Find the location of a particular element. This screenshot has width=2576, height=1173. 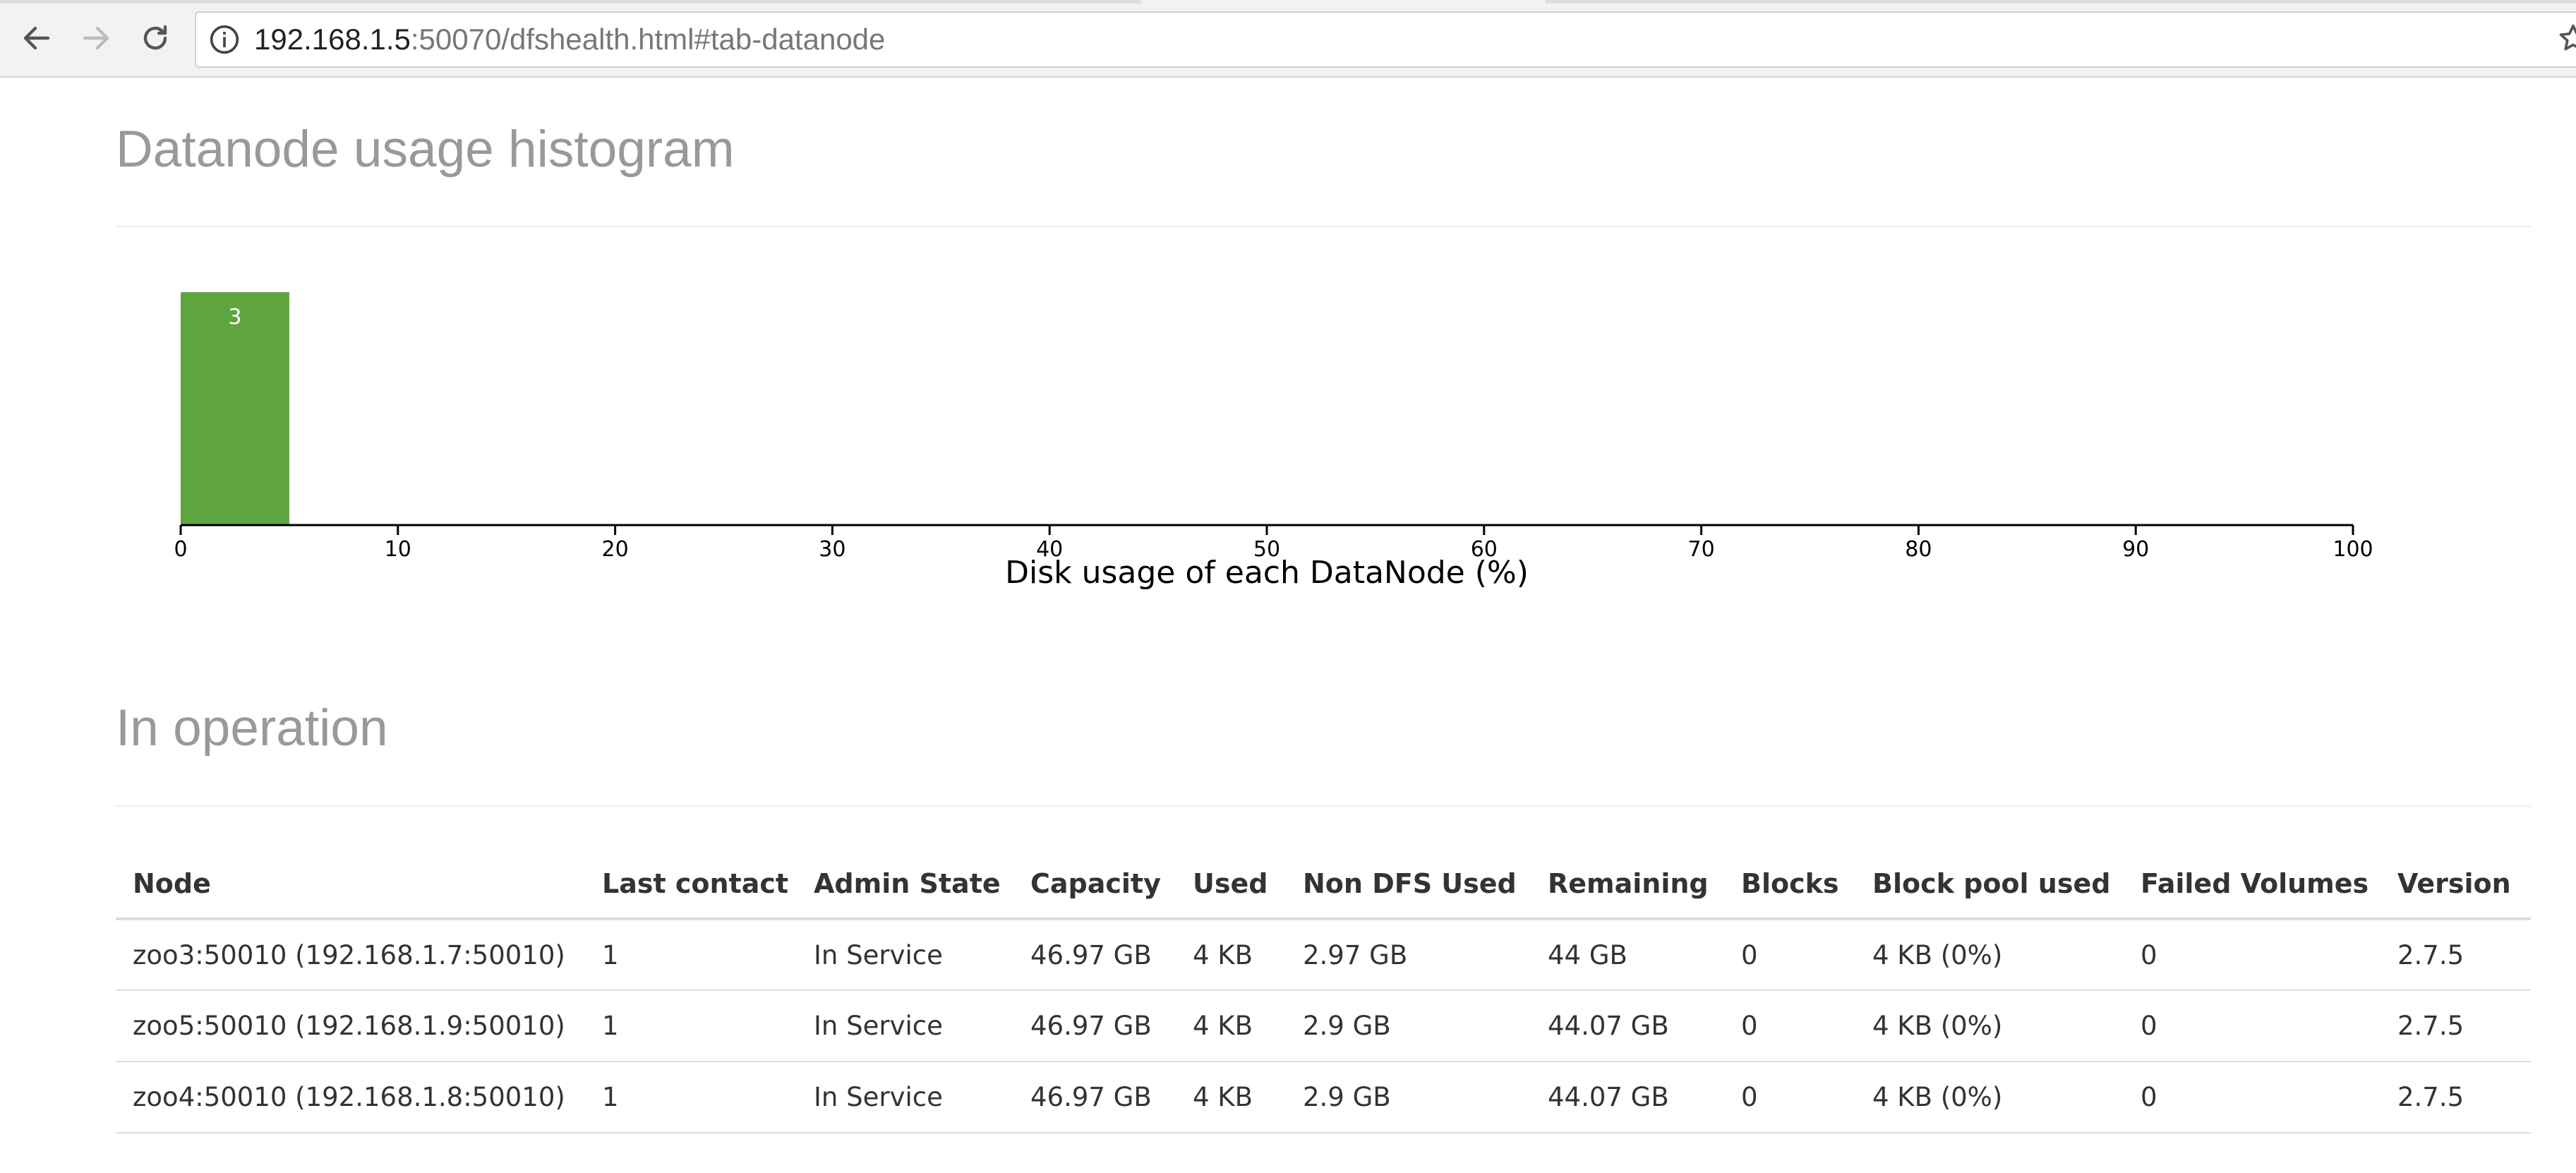

table-cell: zoo4:50010 (192.168.1.8:50010) is located at coordinates (350, 1097).